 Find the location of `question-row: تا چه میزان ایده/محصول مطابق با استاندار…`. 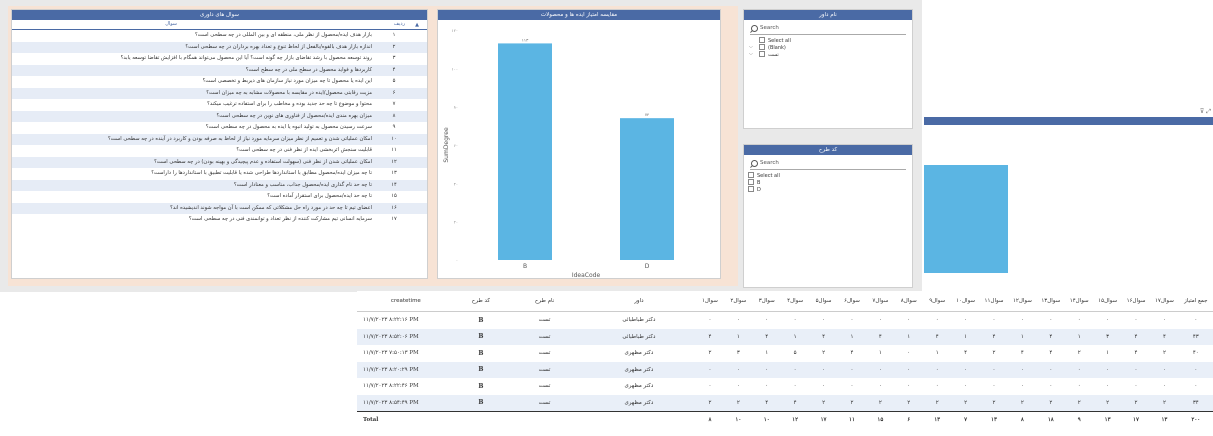

question-row: تا چه میزان ایده/محصول مطابق با استاندار… is located at coordinates (219, 174).